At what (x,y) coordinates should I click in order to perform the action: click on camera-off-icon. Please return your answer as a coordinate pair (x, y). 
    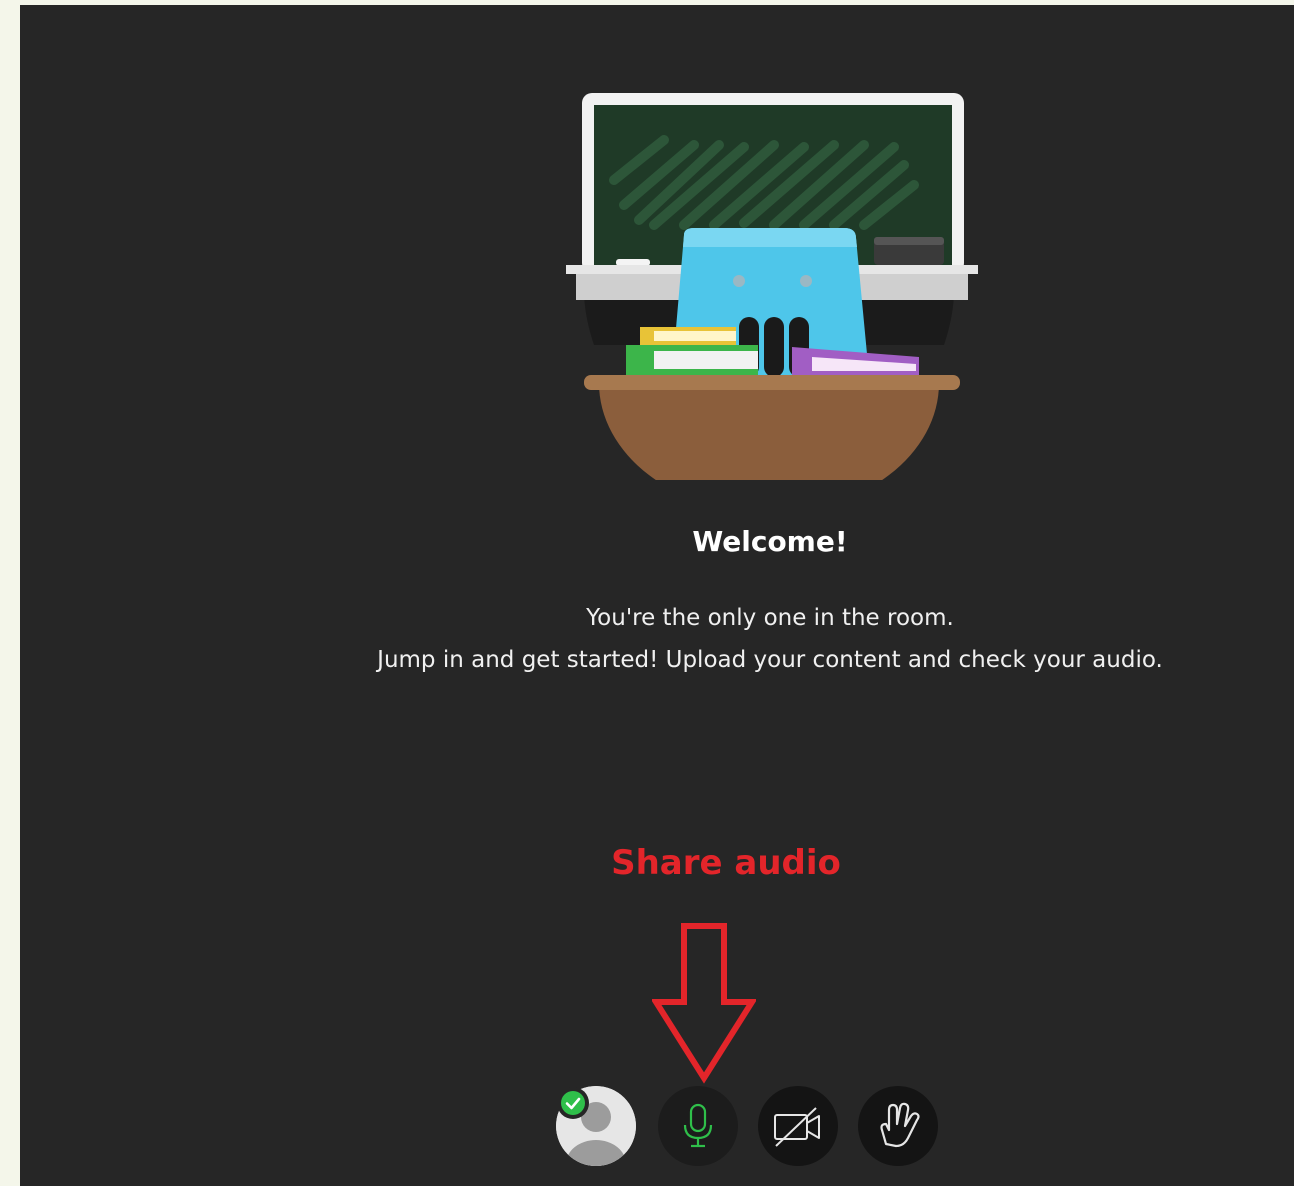
    Looking at the image, I should click on (797, 1127).